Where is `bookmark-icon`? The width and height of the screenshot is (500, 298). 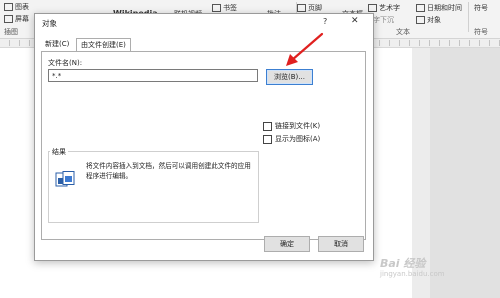
bookmark-icon is located at coordinates (216, 8).